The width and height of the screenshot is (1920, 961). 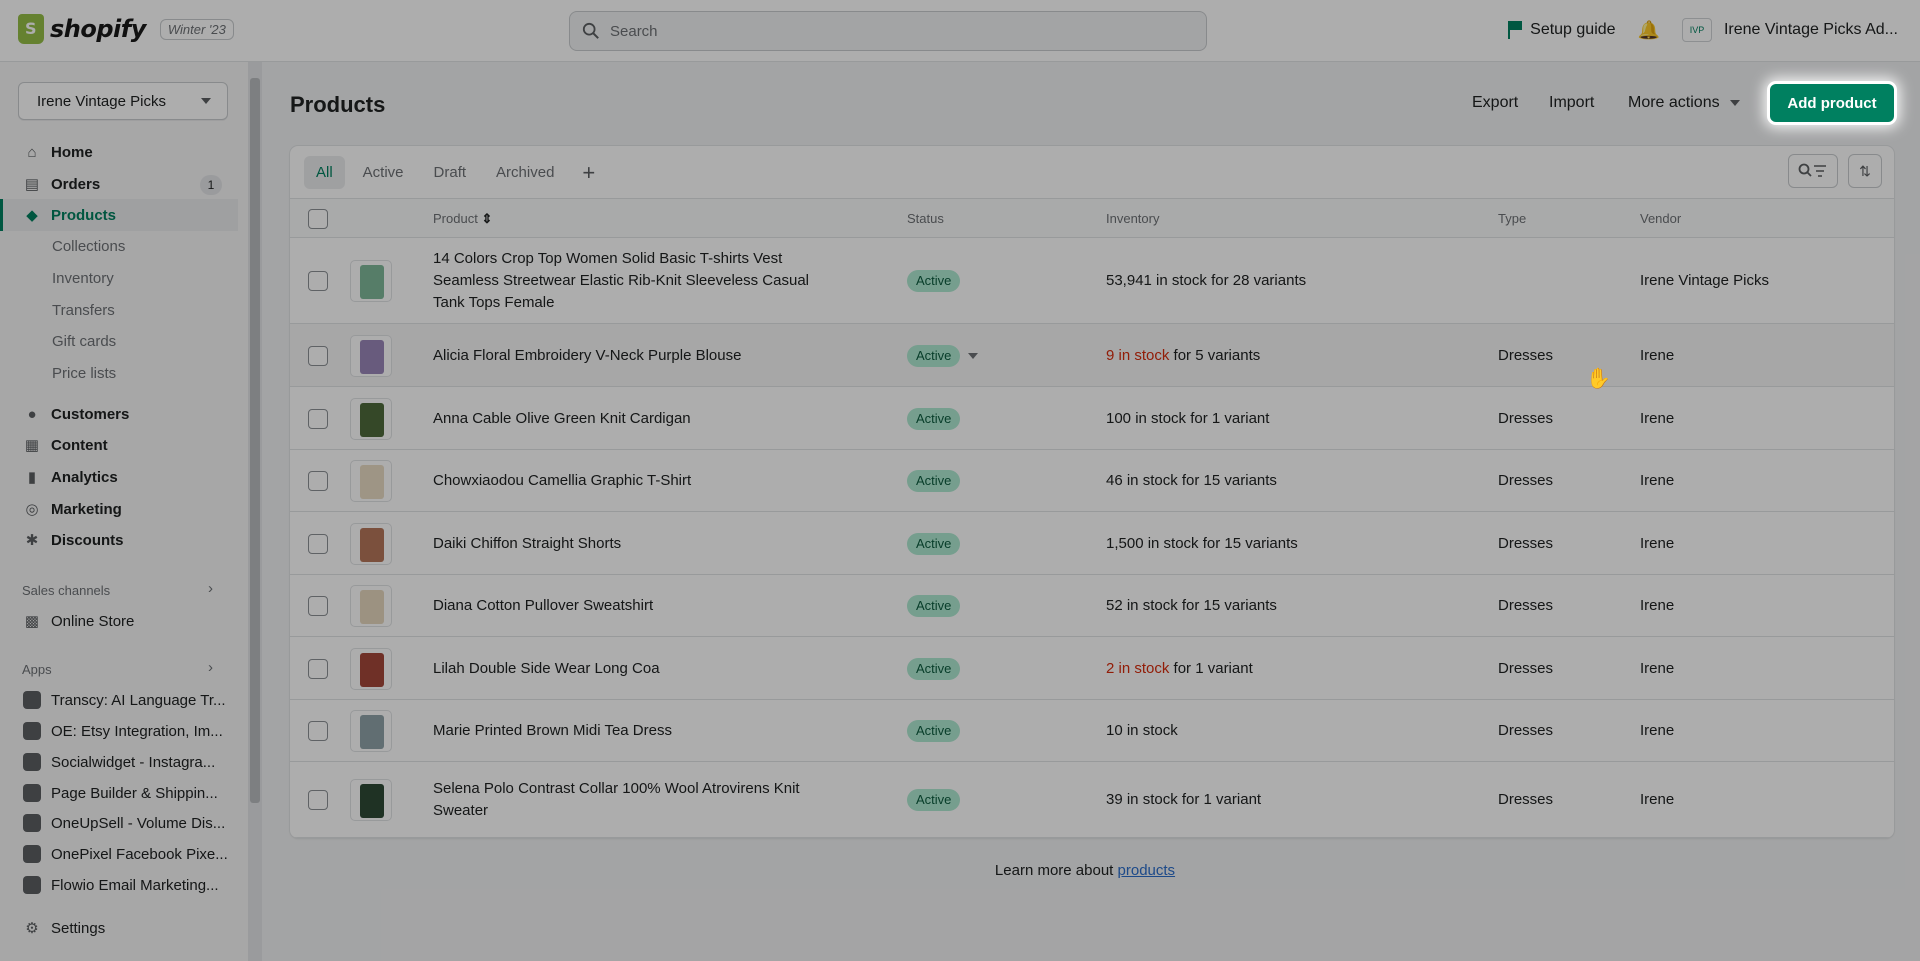 I want to click on sidebar-item-orders: ▤ Orders 1, so click(x=119, y=184).